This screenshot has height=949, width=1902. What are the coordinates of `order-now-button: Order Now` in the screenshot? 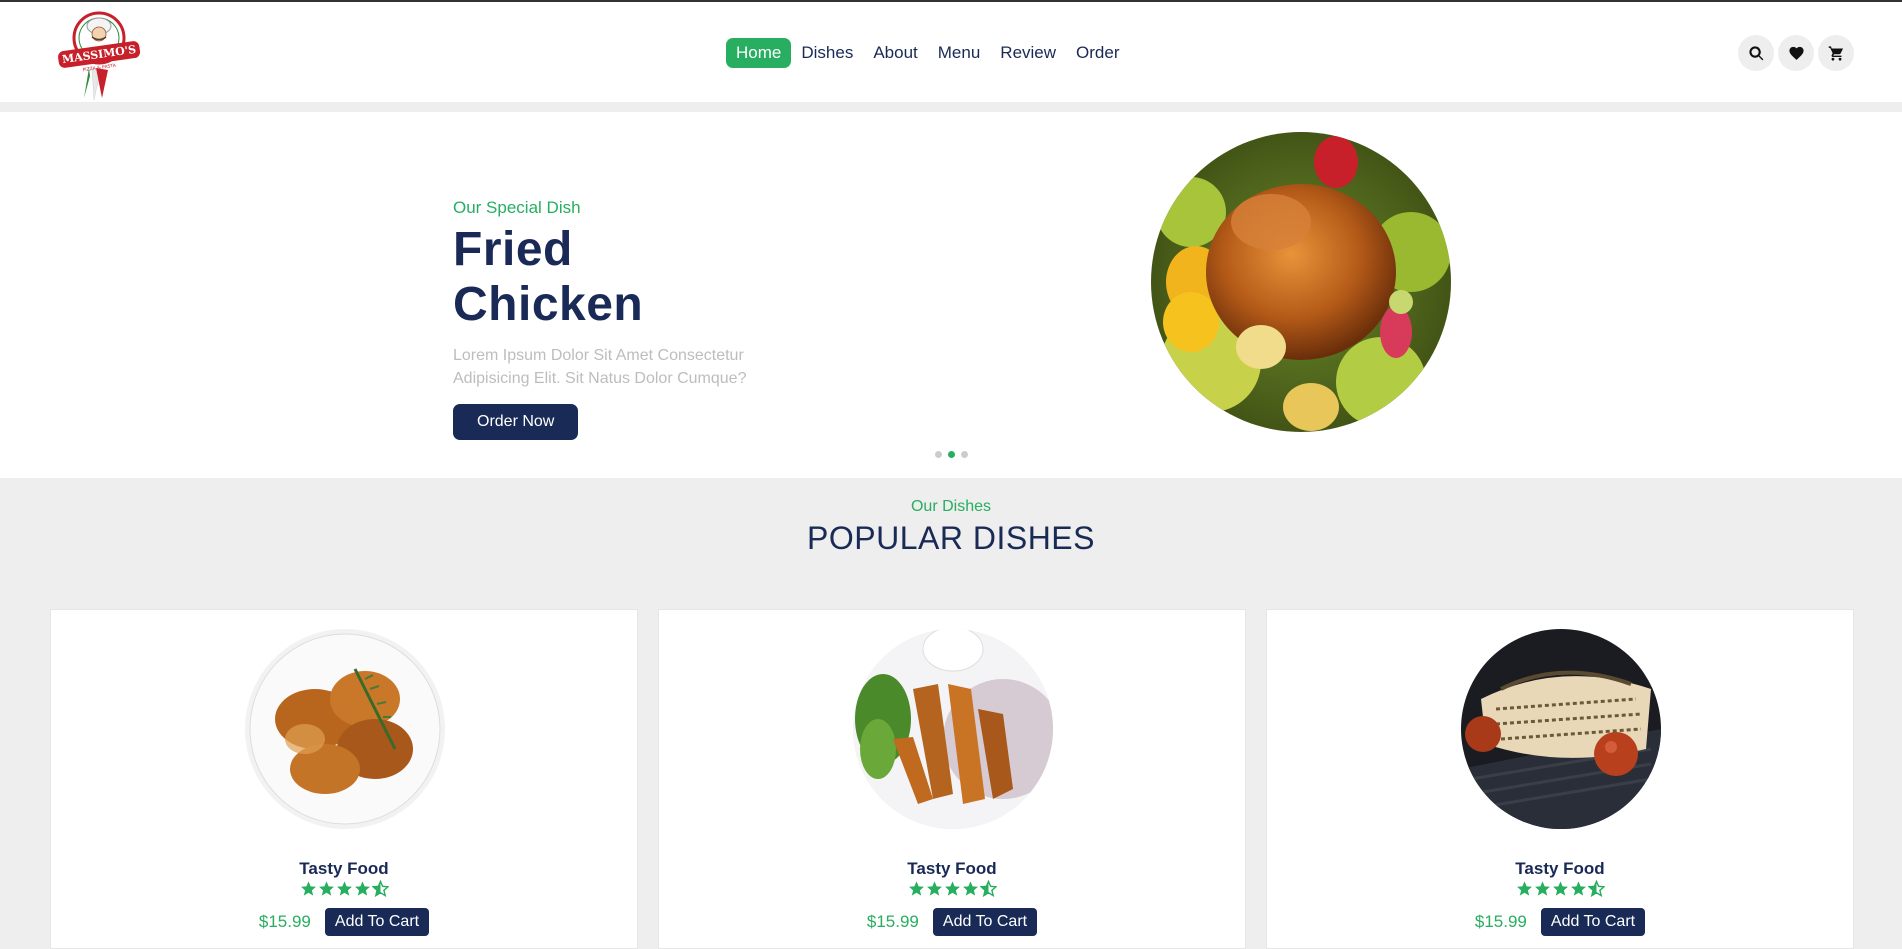 It's located at (516, 422).